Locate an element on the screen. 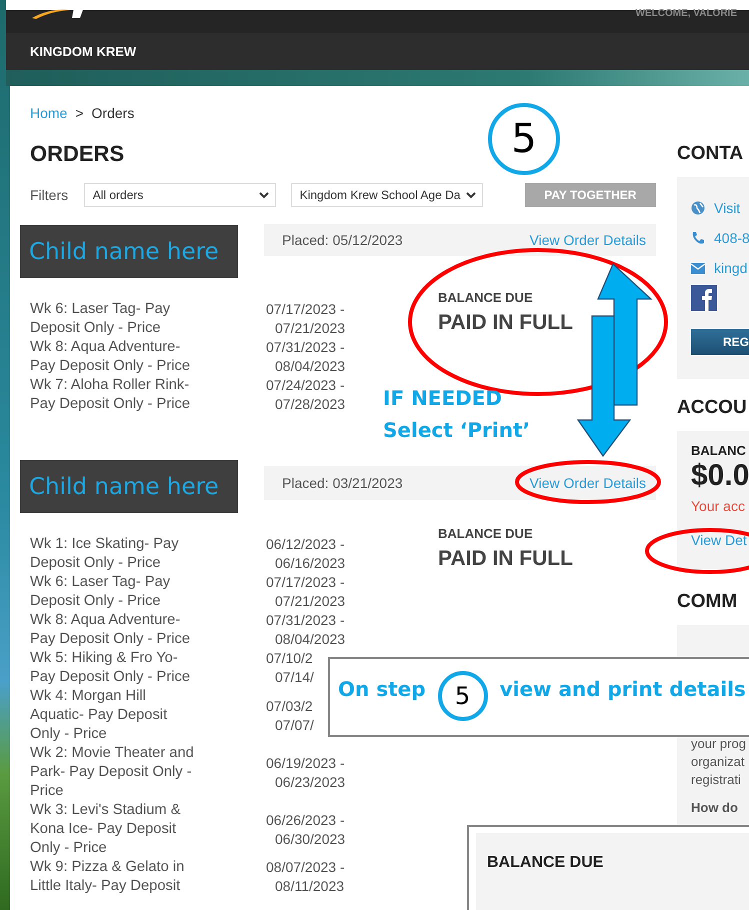 The image size is (749, 910). contact-link: 408-8 is located at coordinates (731, 238).